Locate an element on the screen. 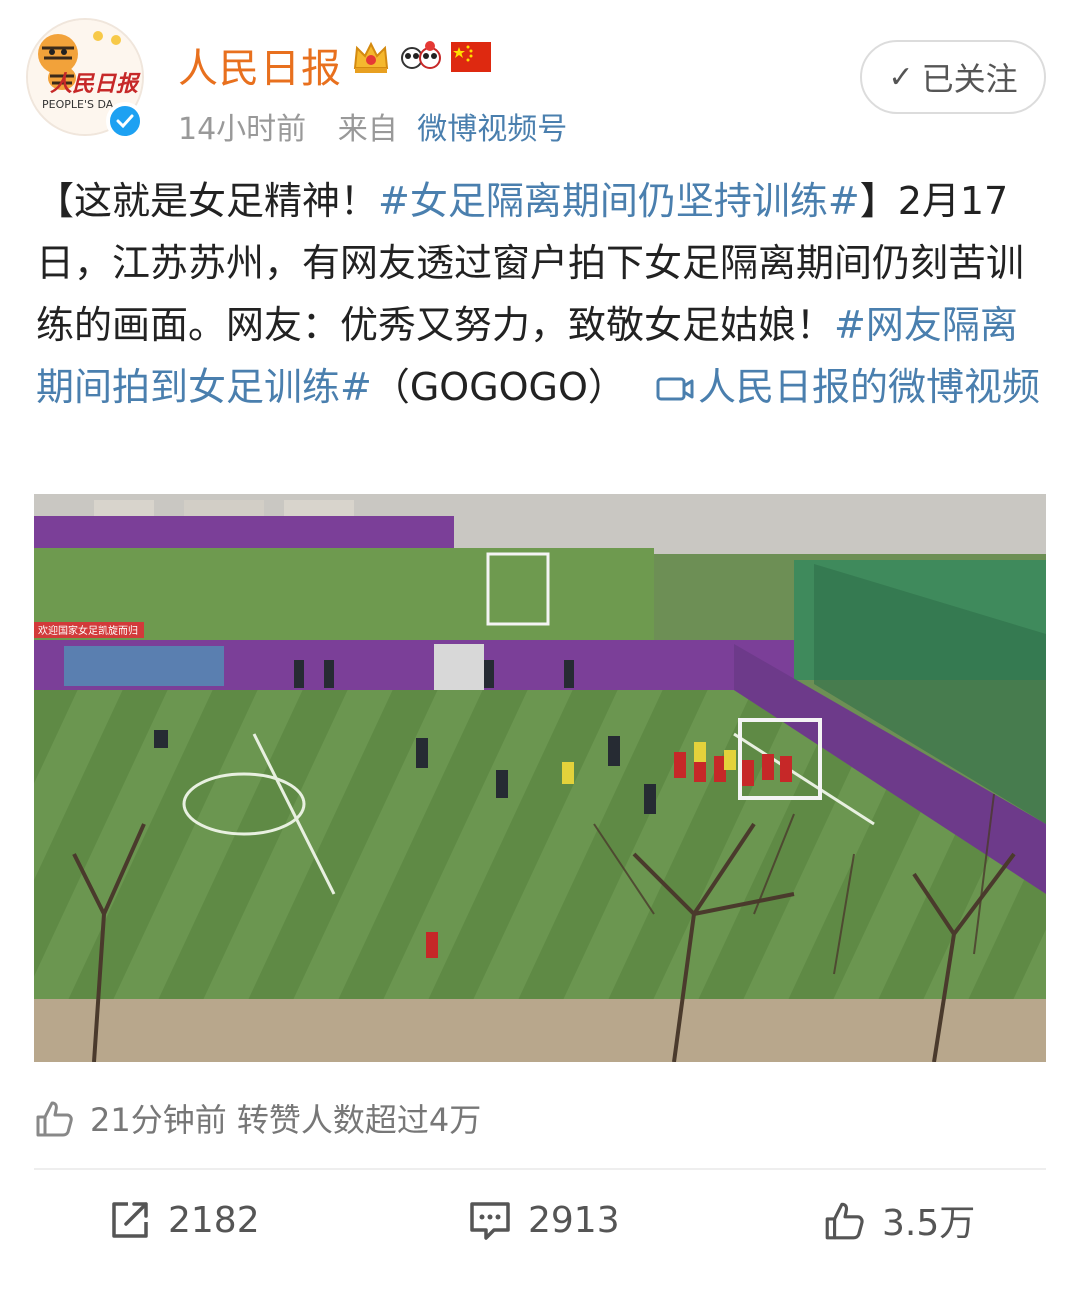 The height and width of the screenshot is (1297, 1080). comment-icon is located at coordinates (490, 1221).